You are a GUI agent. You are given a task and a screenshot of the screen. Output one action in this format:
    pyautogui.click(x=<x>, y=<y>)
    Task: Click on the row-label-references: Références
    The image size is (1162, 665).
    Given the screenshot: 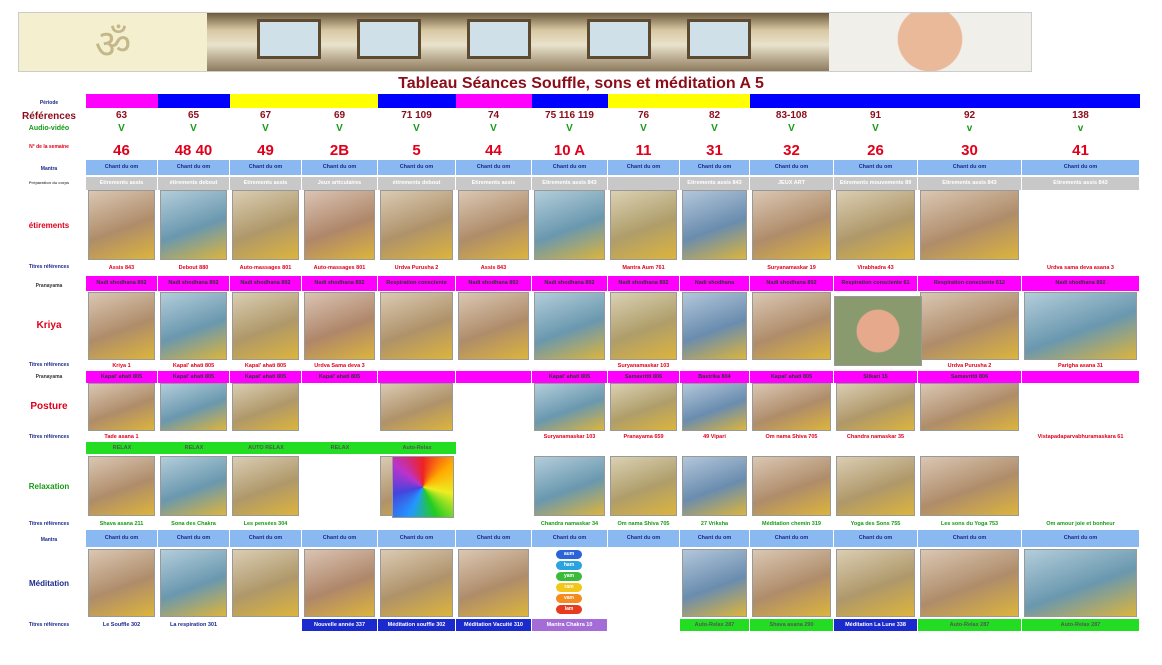 What is the action you would take?
    pyautogui.click(x=49, y=116)
    